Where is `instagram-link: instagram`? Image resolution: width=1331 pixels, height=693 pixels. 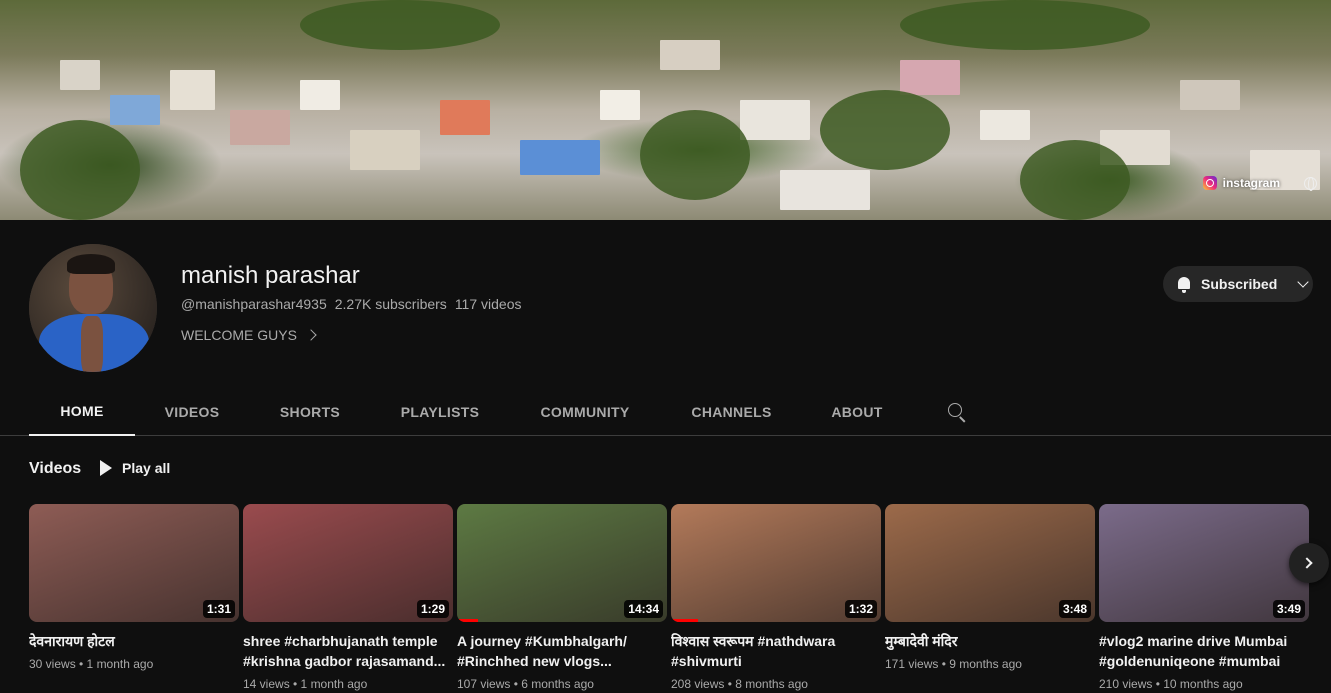 instagram-link: instagram is located at coordinates (1241, 183).